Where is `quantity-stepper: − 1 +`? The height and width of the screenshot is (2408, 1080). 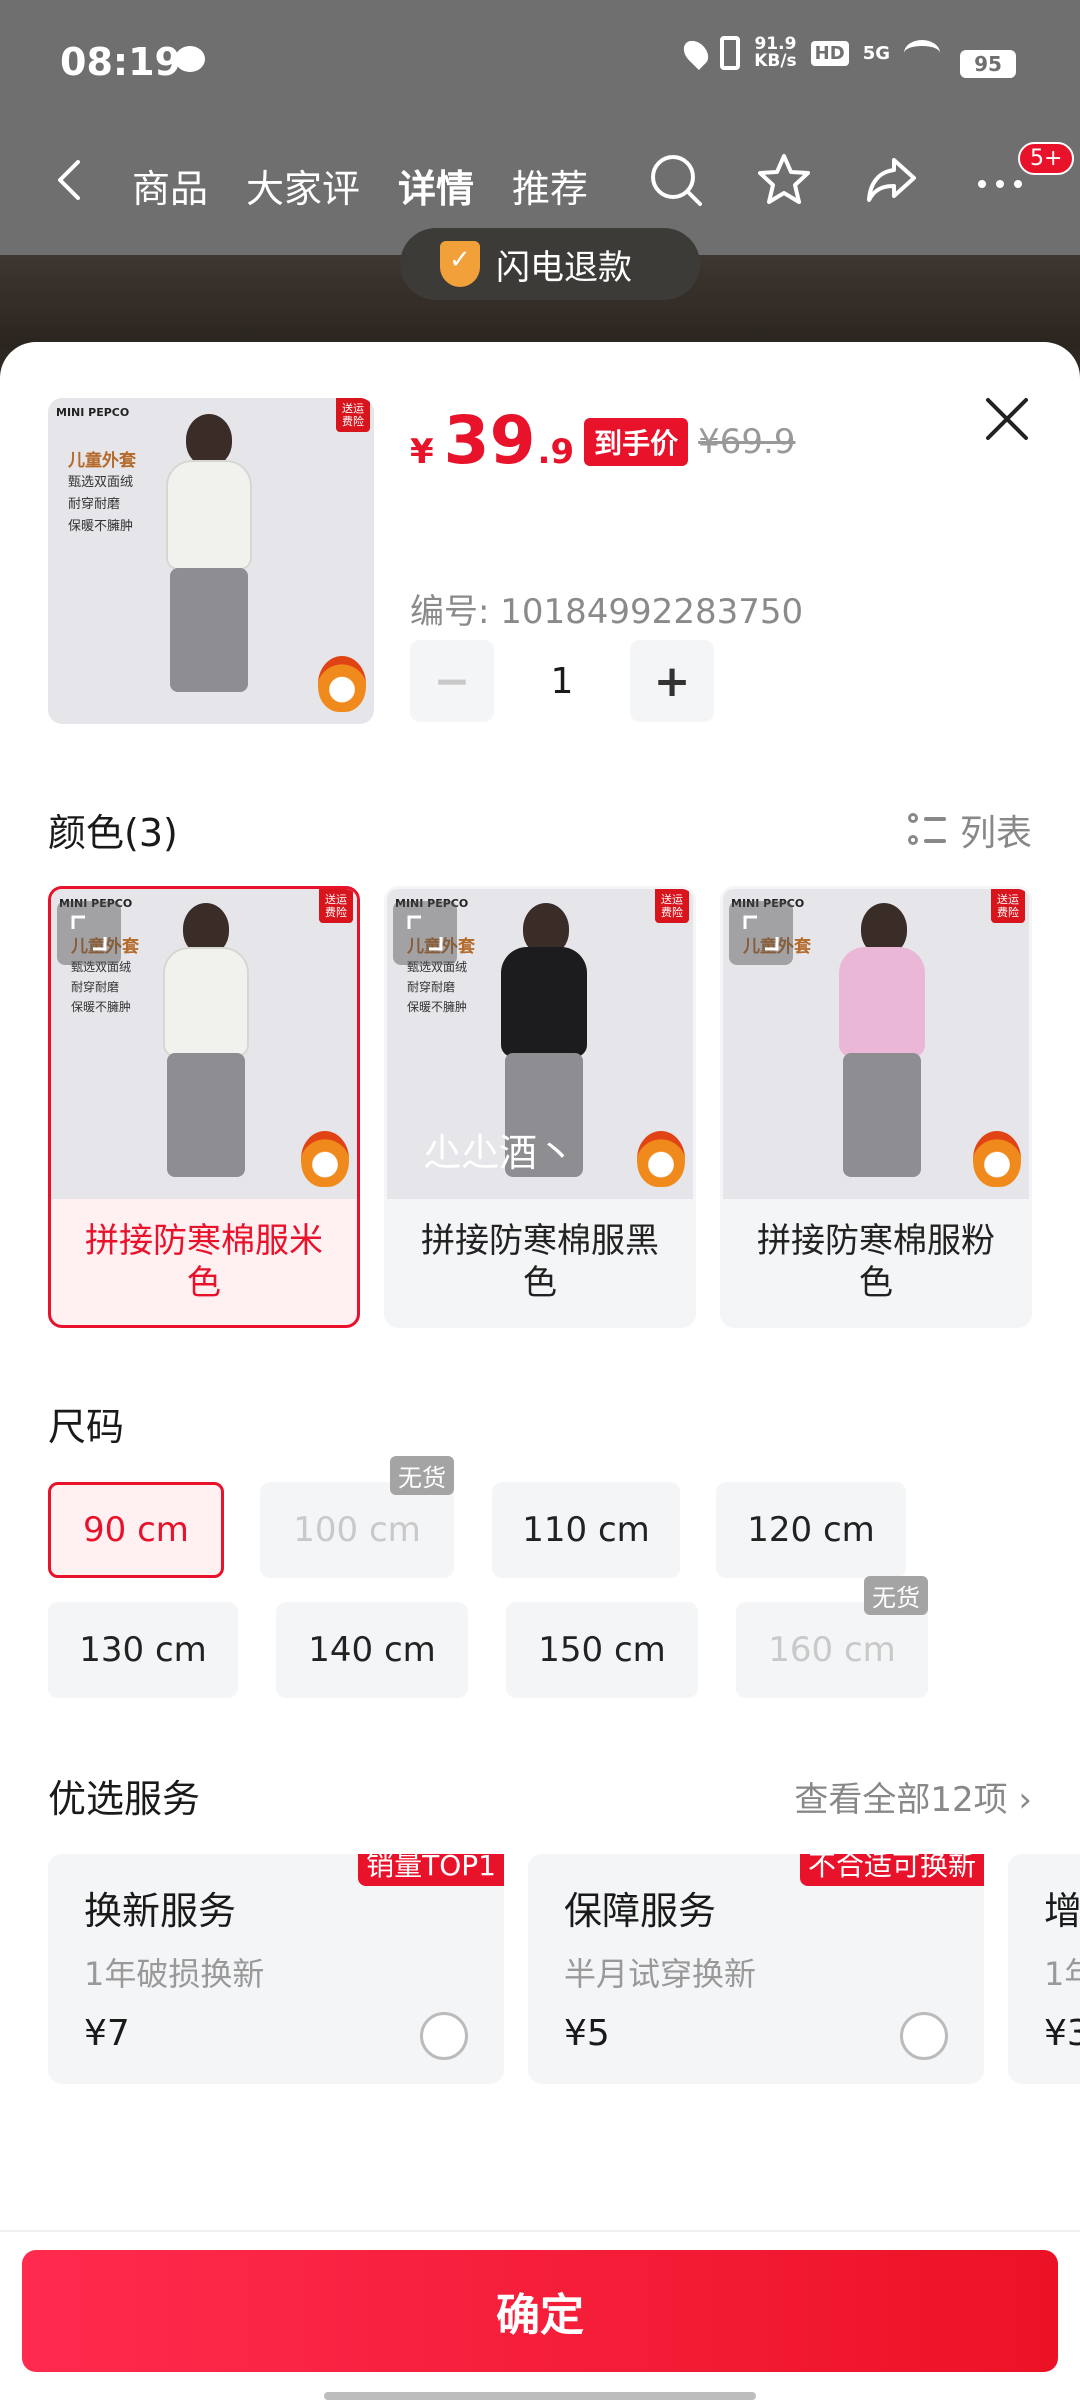
quantity-stepper: − 1 + is located at coordinates (562, 681).